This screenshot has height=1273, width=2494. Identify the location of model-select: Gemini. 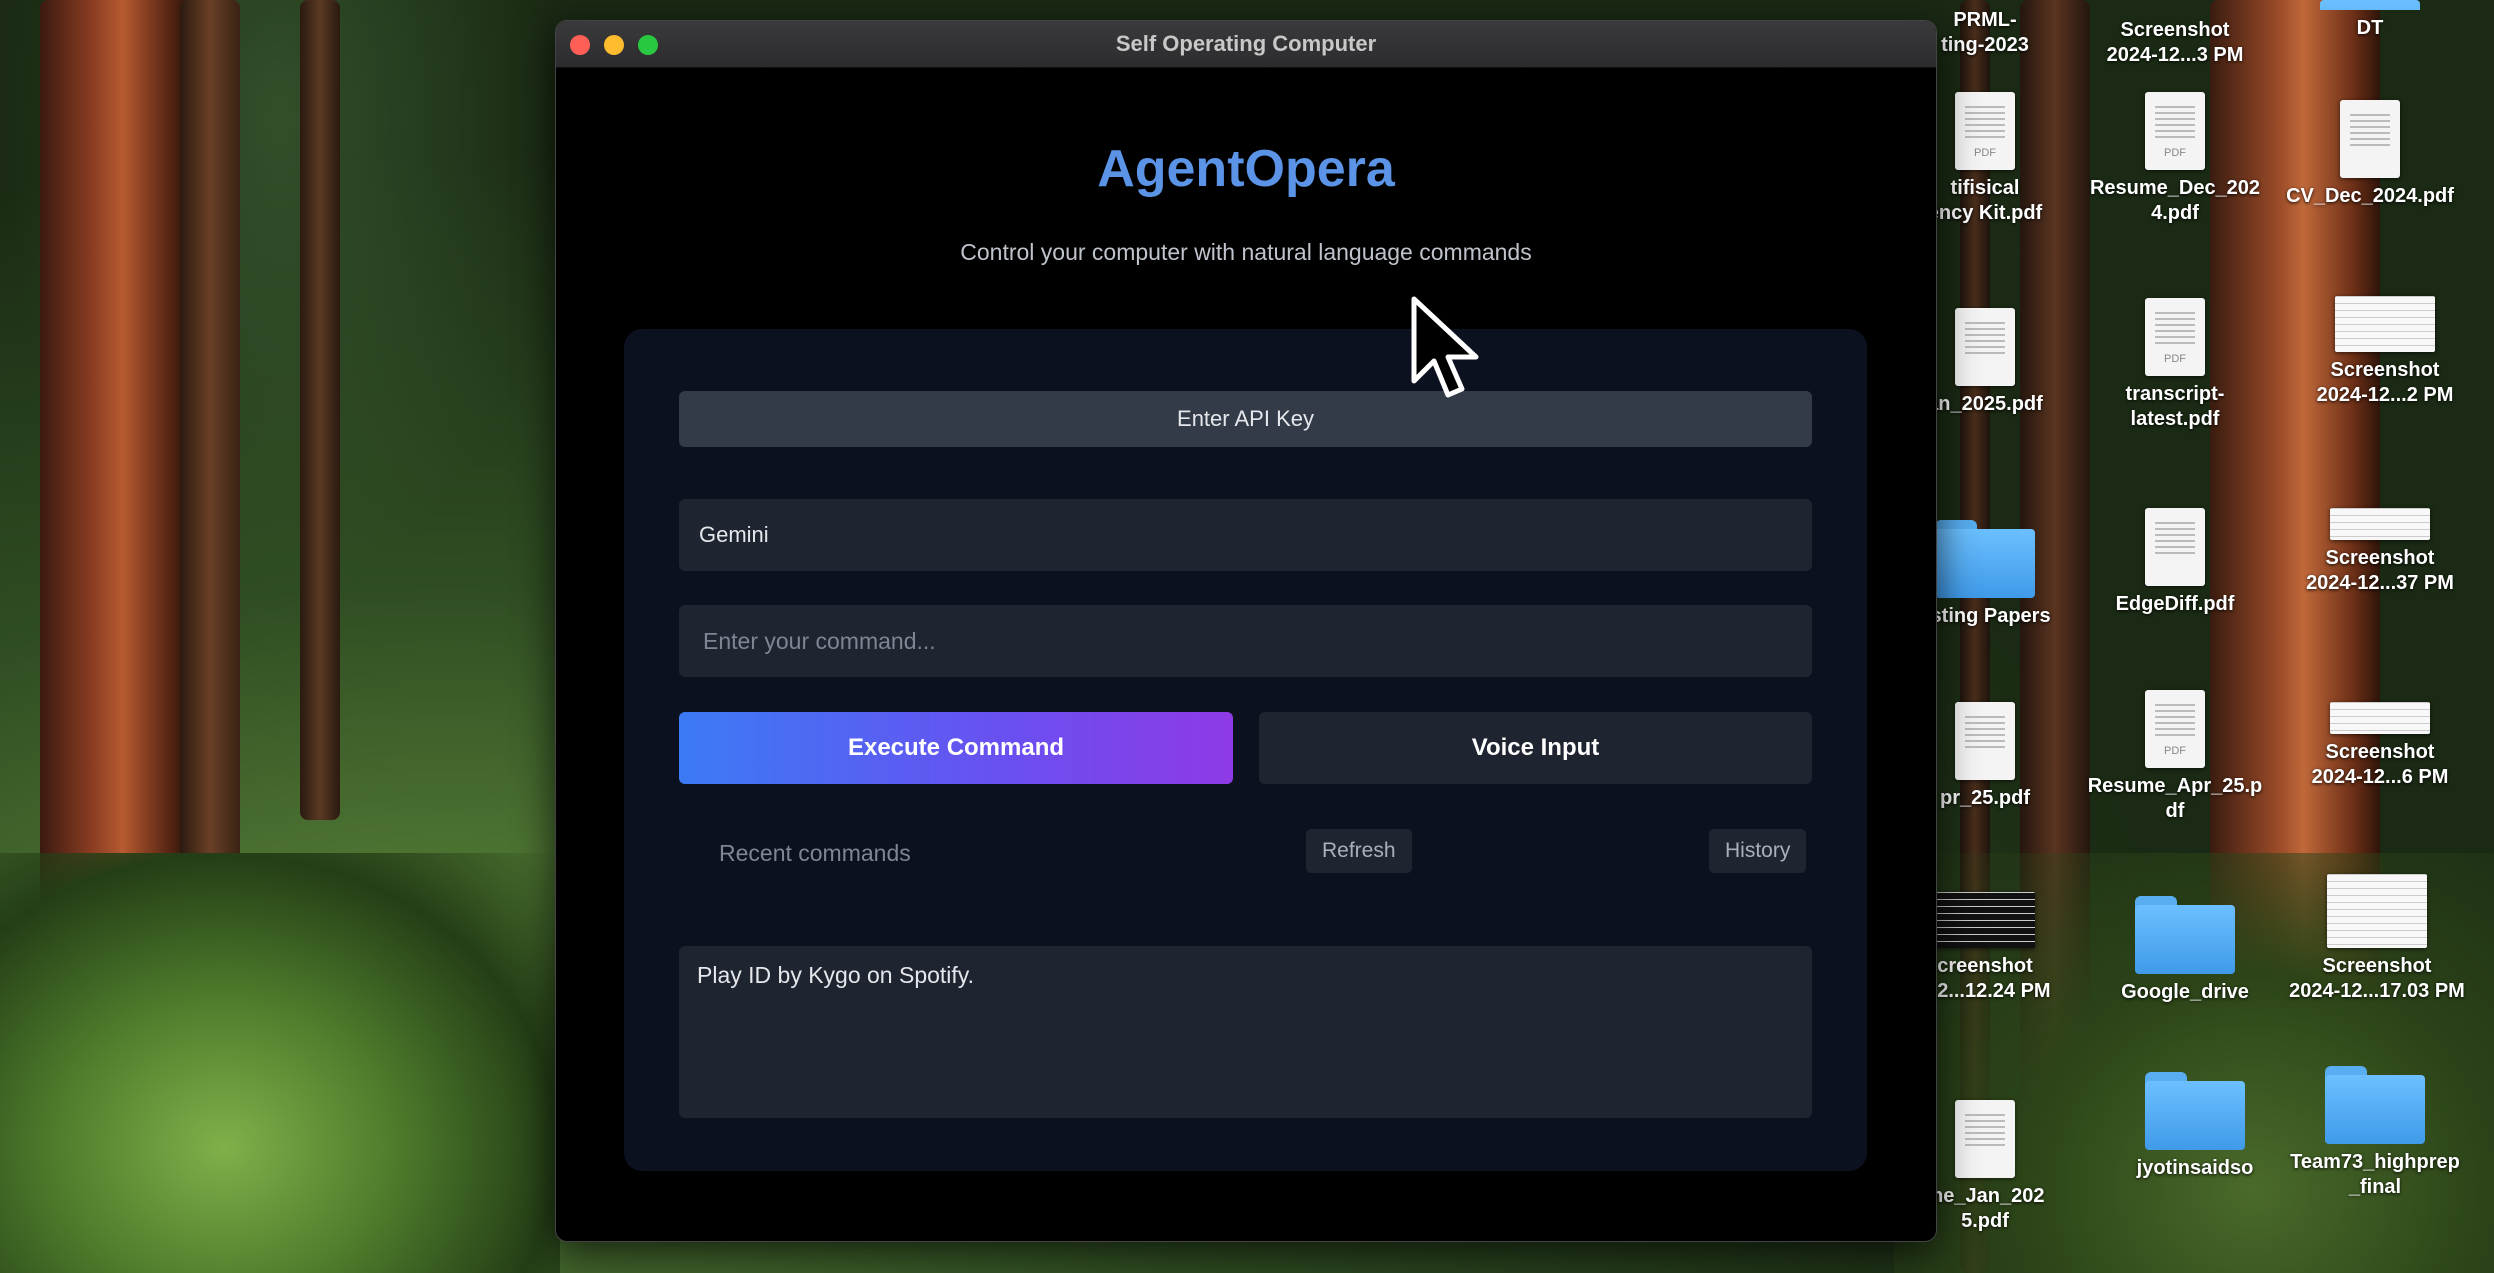
(1245, 535).